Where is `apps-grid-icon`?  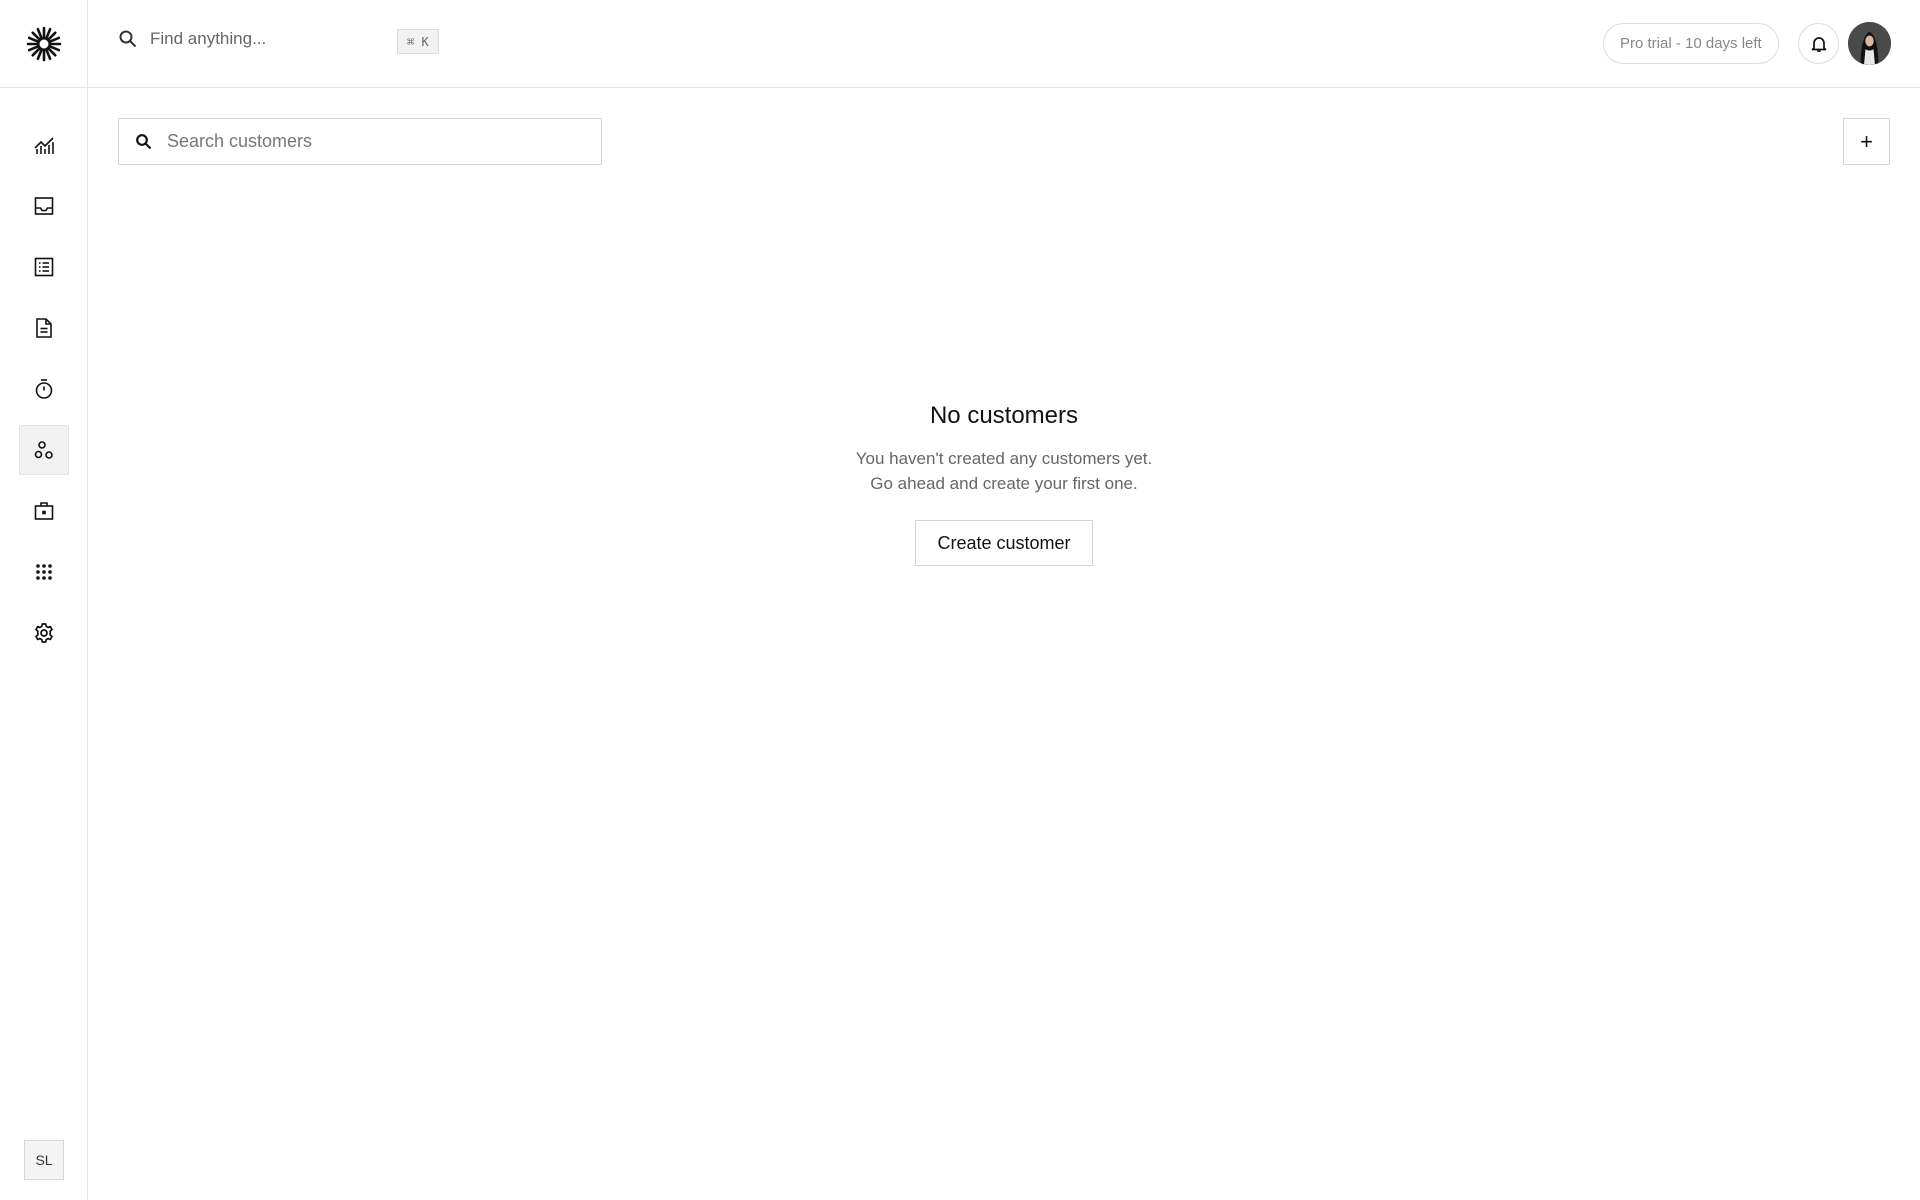
apps-grid-icon is located at coordinates (44, 572).